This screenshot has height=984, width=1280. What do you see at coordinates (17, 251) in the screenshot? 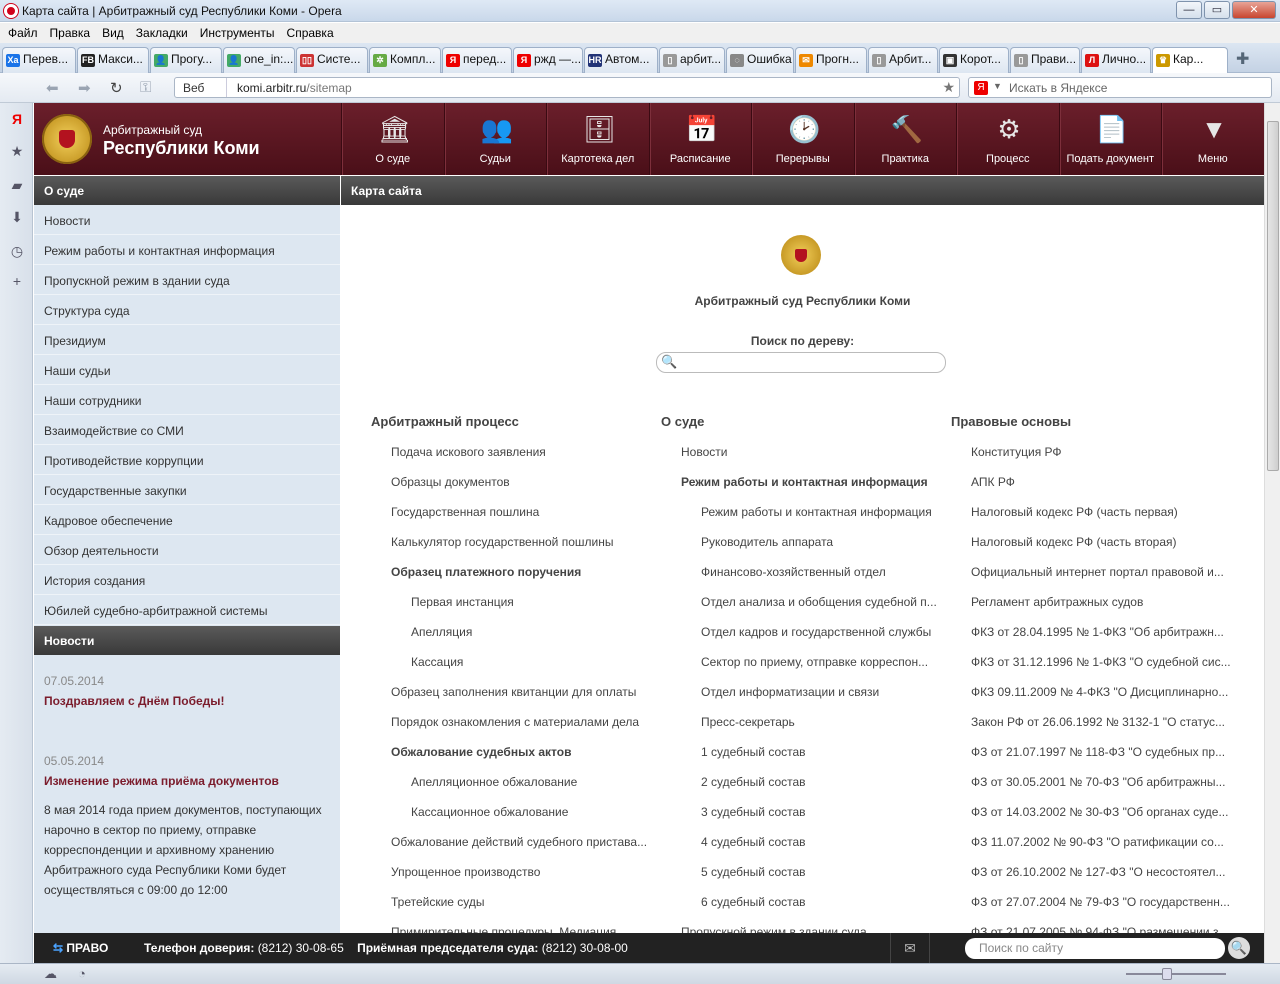
I see `history-icon: ◷` at bounding box center [17, 251].